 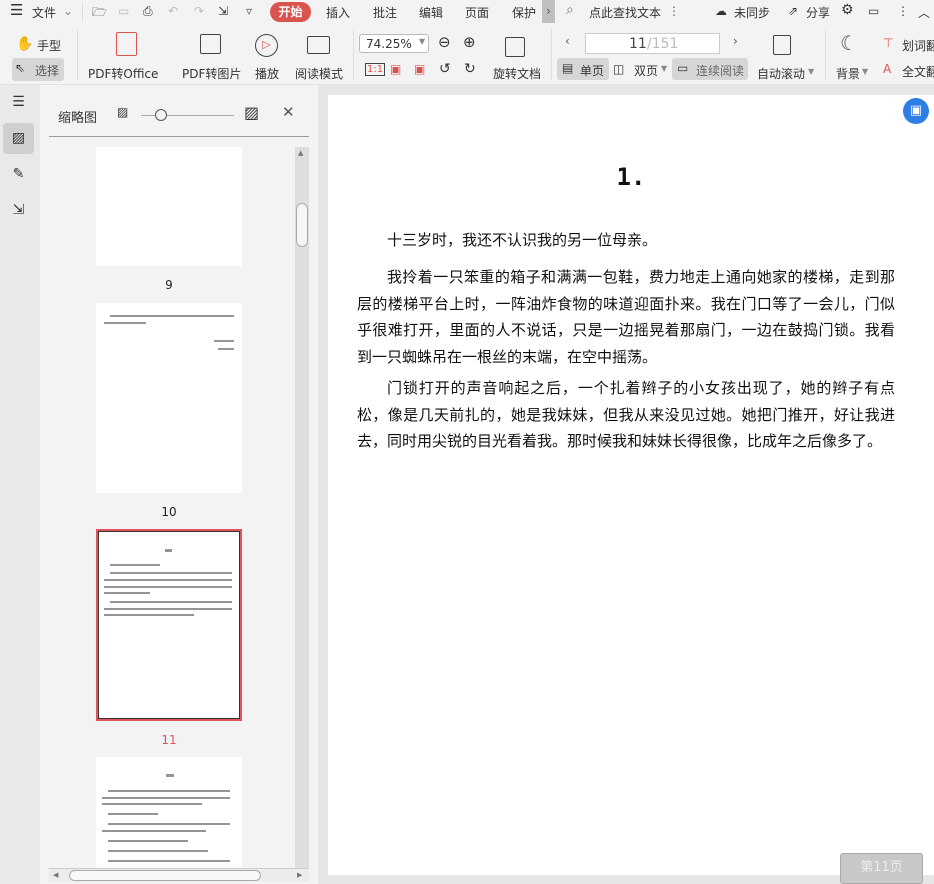 What do you see at coordinates (646, 70) in the screenshot?
I see `double-page-button: 双页` at bounding box center [646, 70].